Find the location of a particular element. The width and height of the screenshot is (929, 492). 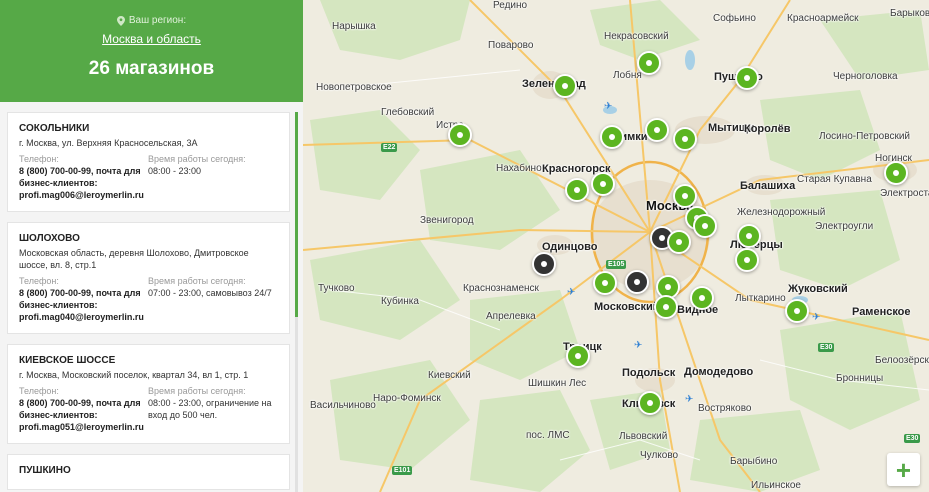

city-label: Львовский is located at coordinates (643, 436).